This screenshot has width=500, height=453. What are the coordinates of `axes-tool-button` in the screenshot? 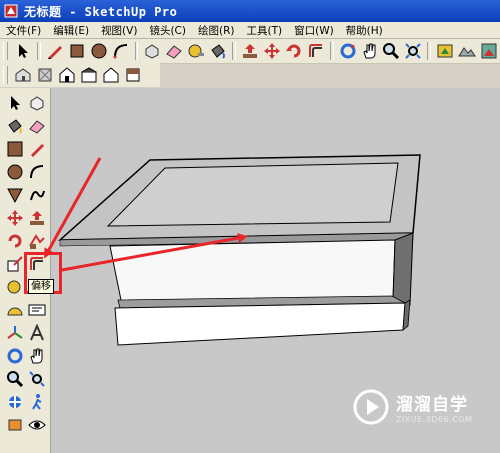 It's located at (15, 333).